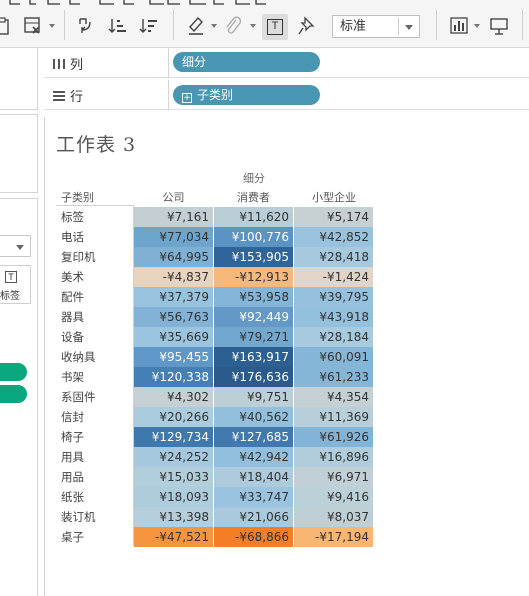 This screenshot has height=596, width=529. Describe the element at coordinates (173, 517) in the screenshot. I see `table-cell: ¥13,398` at that location.